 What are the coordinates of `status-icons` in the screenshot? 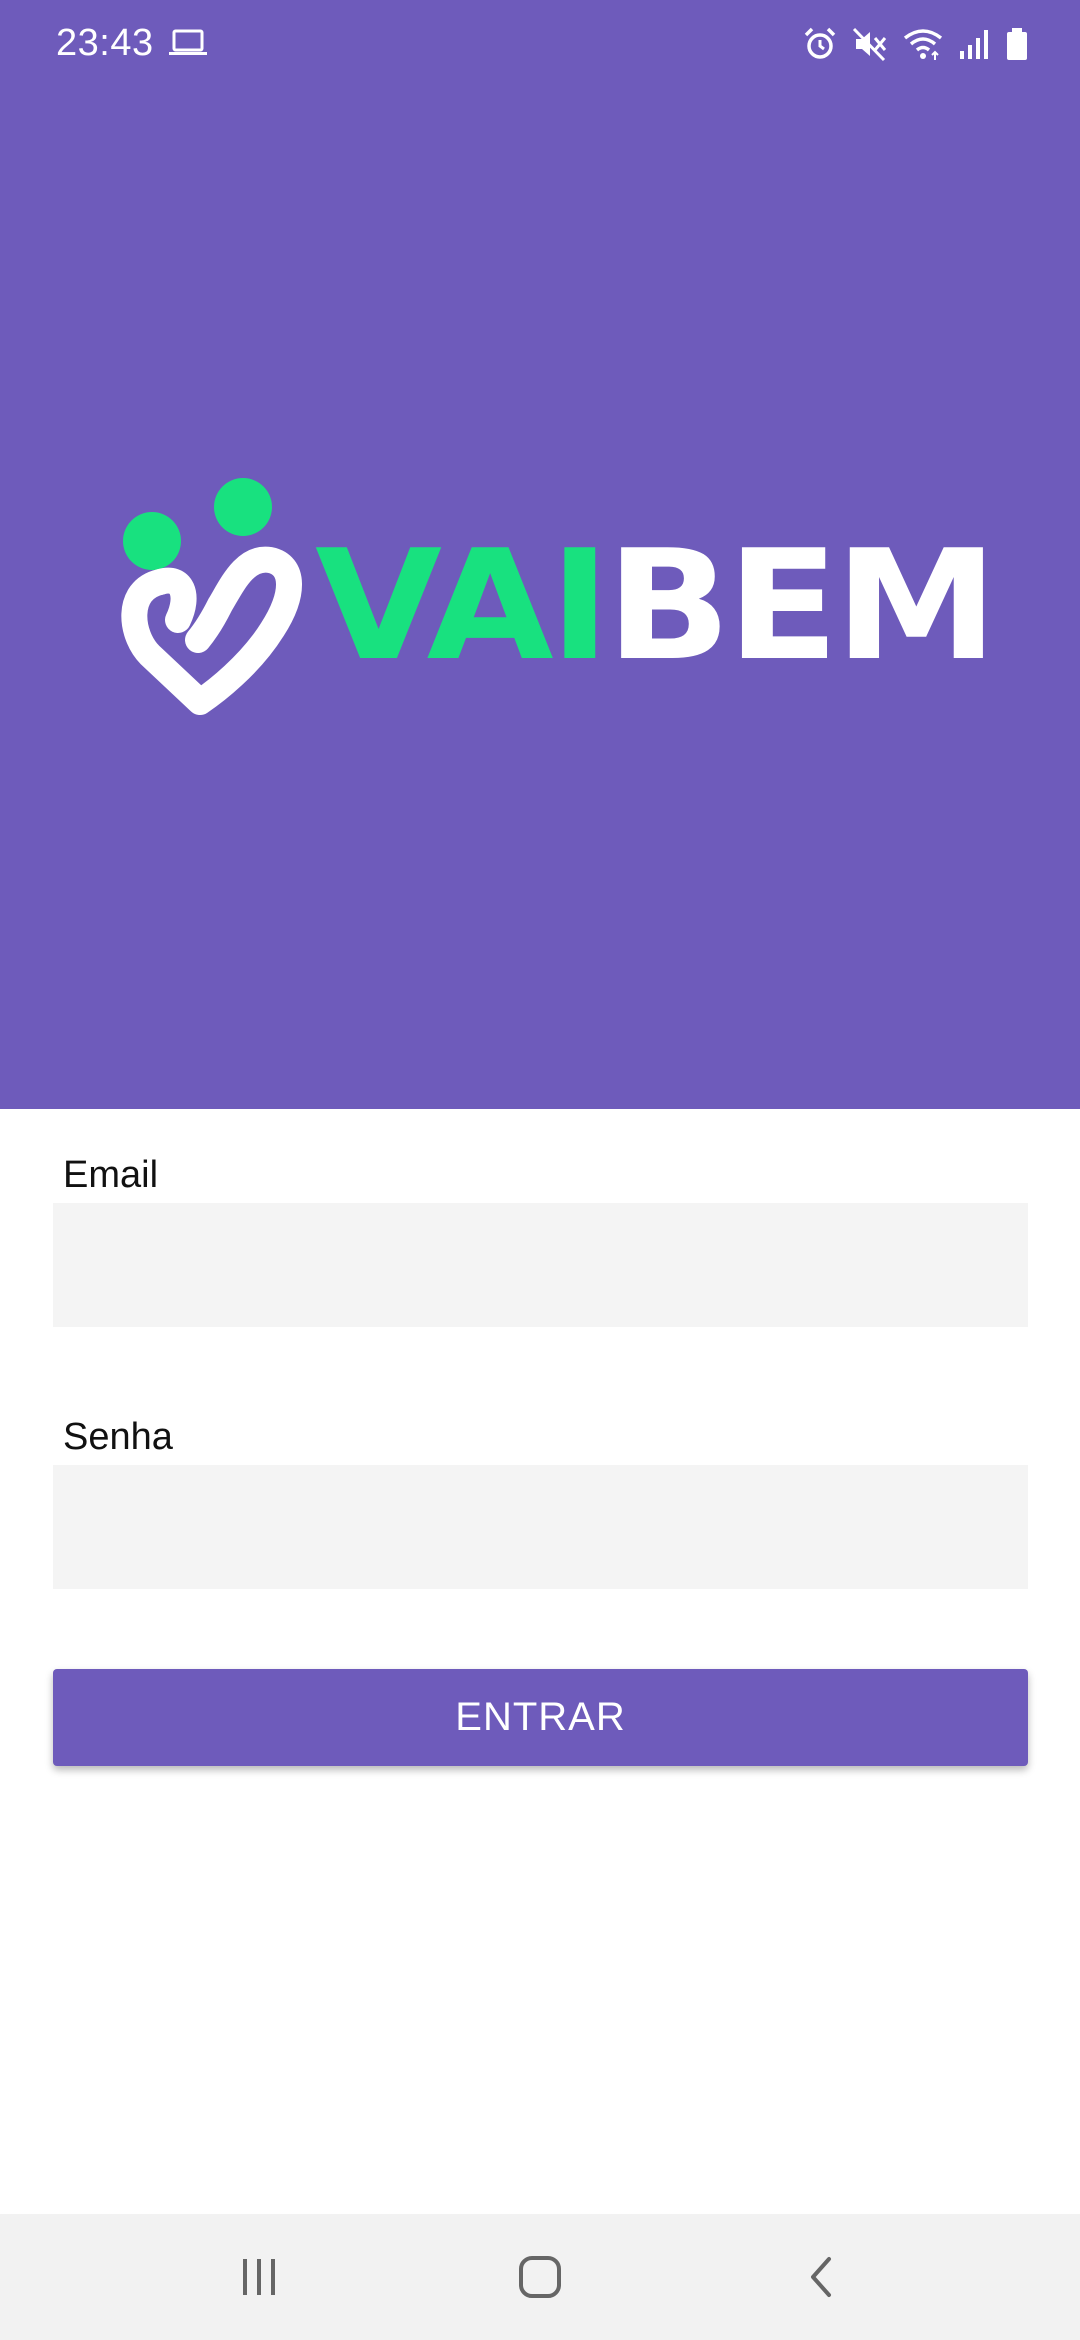 It's located at (916, 44).